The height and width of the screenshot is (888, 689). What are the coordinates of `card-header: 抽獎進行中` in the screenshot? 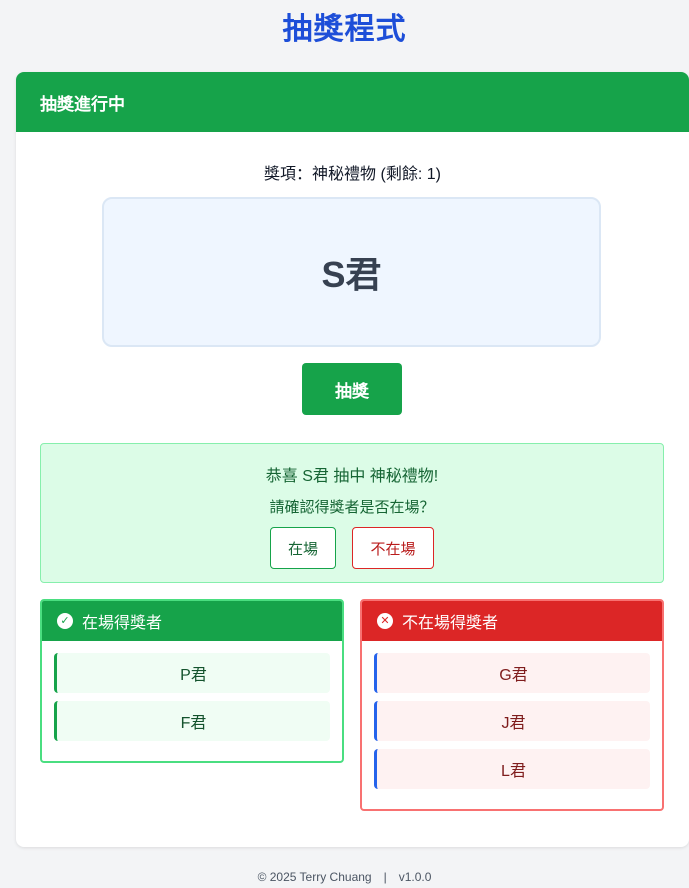 It's located at (352, 102).